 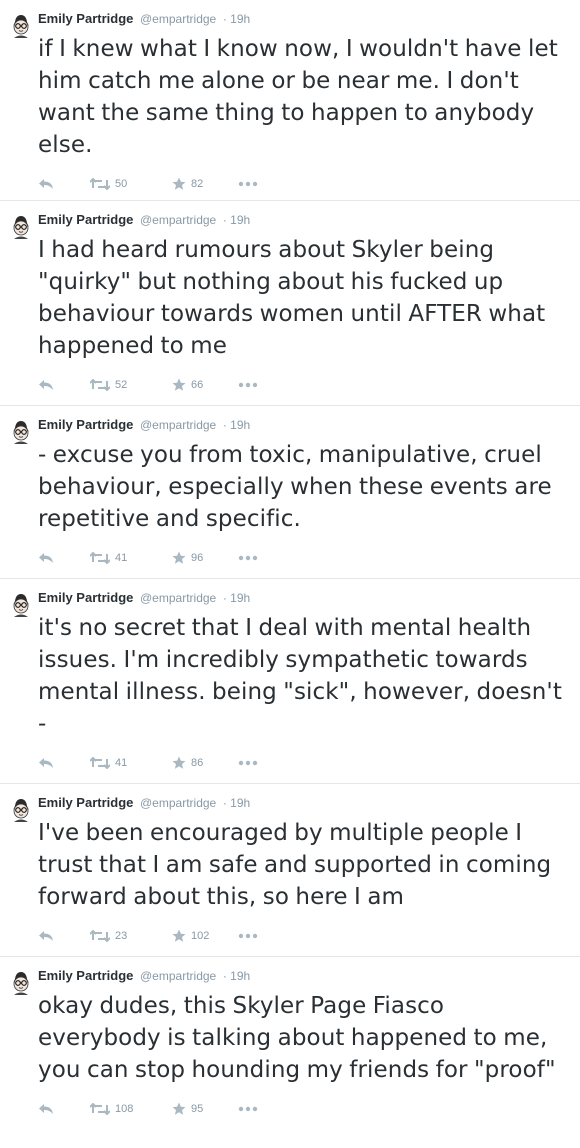 I want to click on retweet-button: 23, so click(x=131, y=936).